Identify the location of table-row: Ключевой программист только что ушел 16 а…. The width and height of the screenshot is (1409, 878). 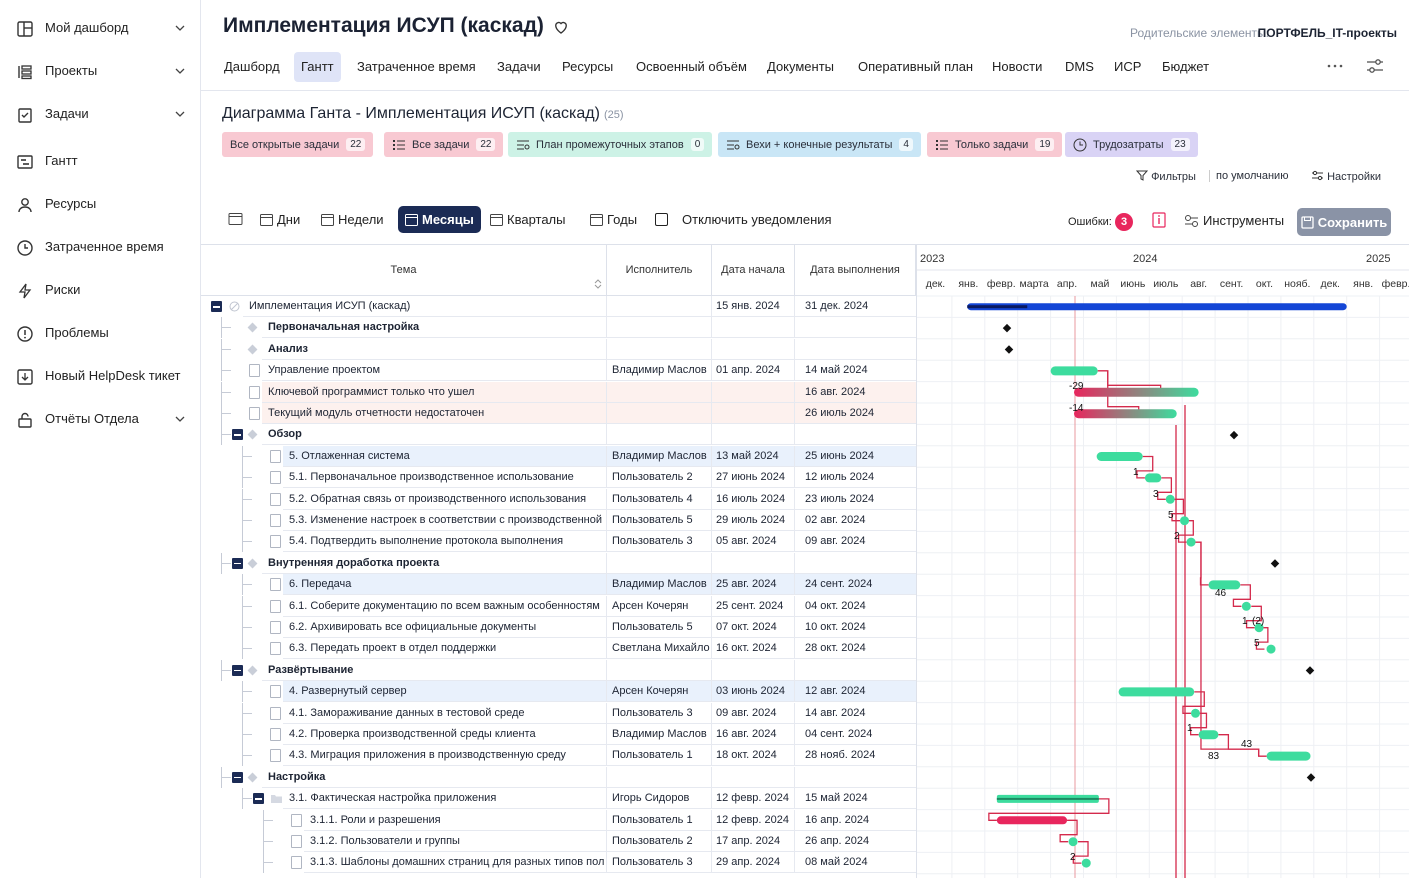
(558, 392).